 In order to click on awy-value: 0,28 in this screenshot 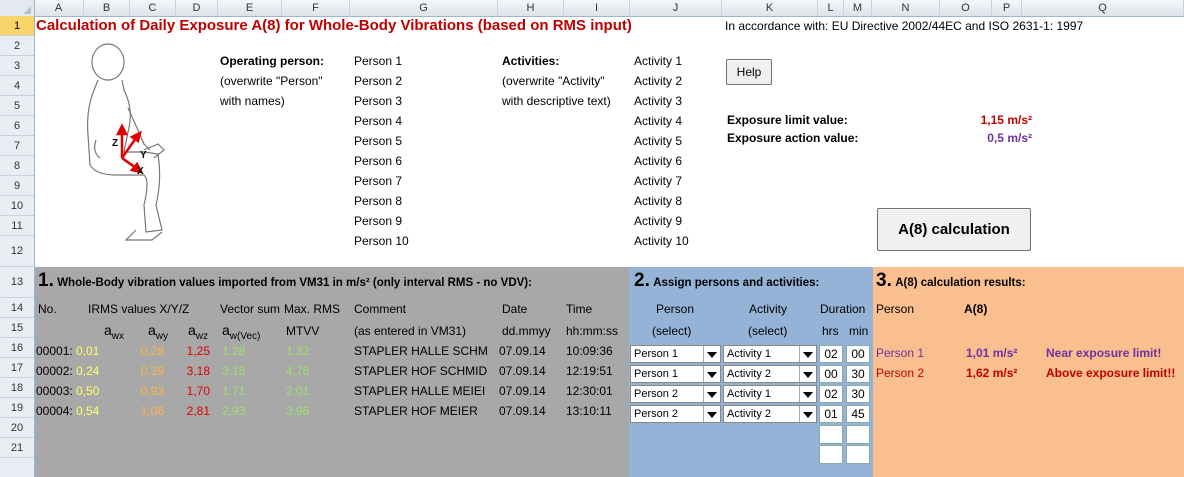, I will do `click(147, 351)`.